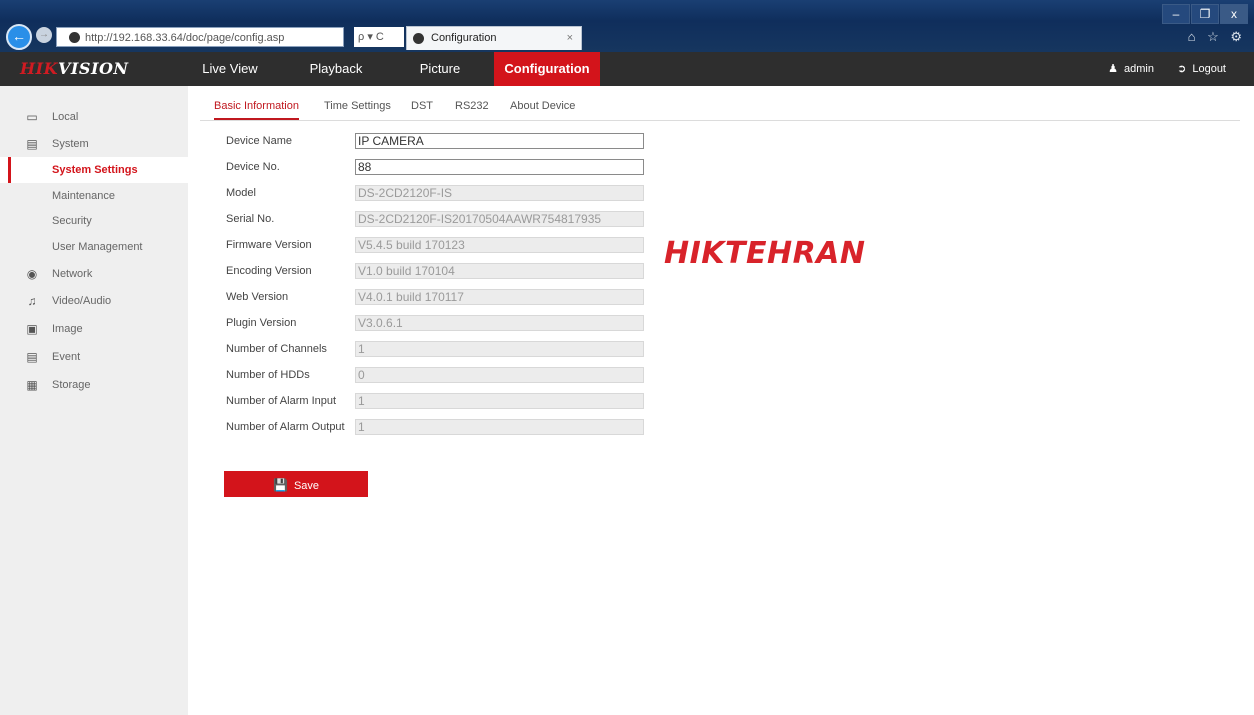 The image size is (1254, 715). I want to click on web-version-label: Web Version, so click(257, 297).